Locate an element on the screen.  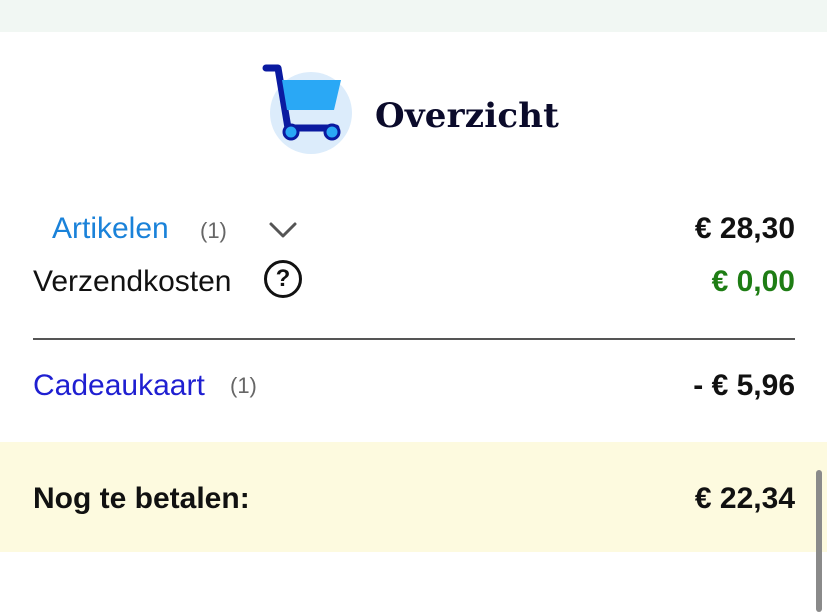
top-strip is located at coordinates (413, 16).